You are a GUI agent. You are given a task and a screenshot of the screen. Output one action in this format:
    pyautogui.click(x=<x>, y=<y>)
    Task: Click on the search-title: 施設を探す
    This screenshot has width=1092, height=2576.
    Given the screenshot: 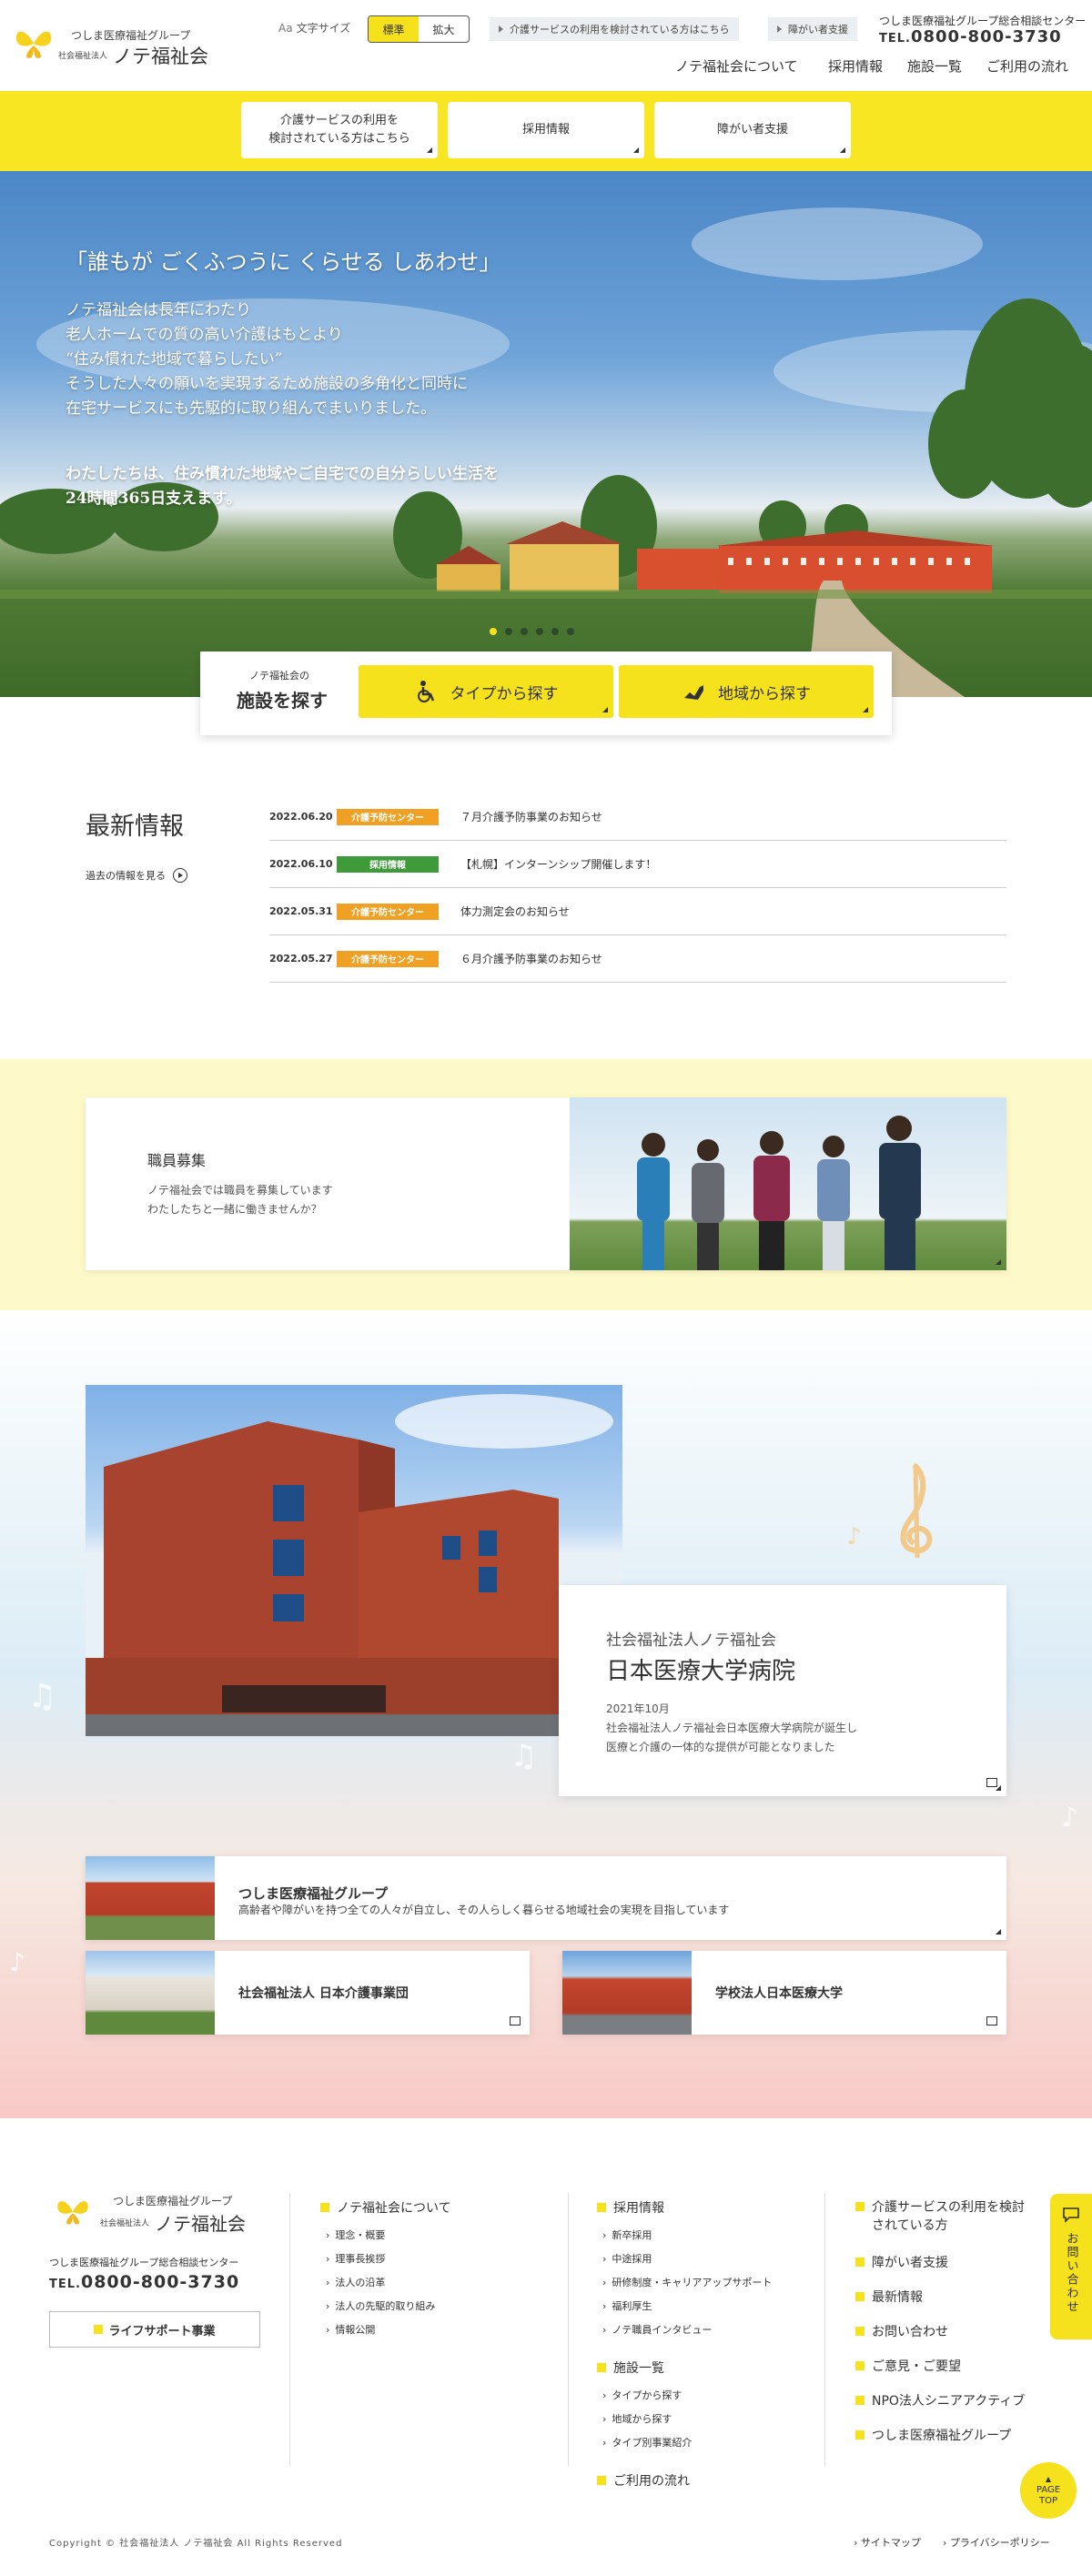 What is the action you would take?
    pyautogui.click(x=283, y=701)
    